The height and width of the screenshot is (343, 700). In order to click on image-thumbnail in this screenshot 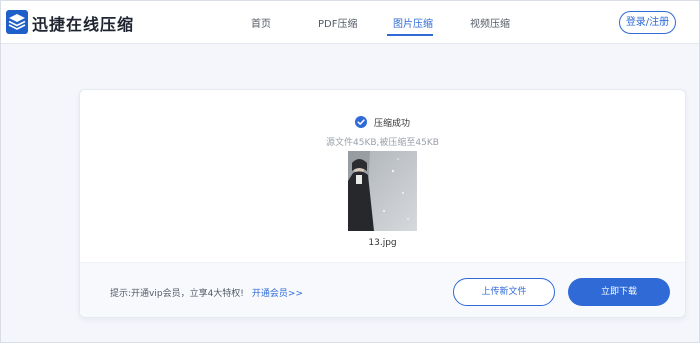, I will do `click(382, 191)`.